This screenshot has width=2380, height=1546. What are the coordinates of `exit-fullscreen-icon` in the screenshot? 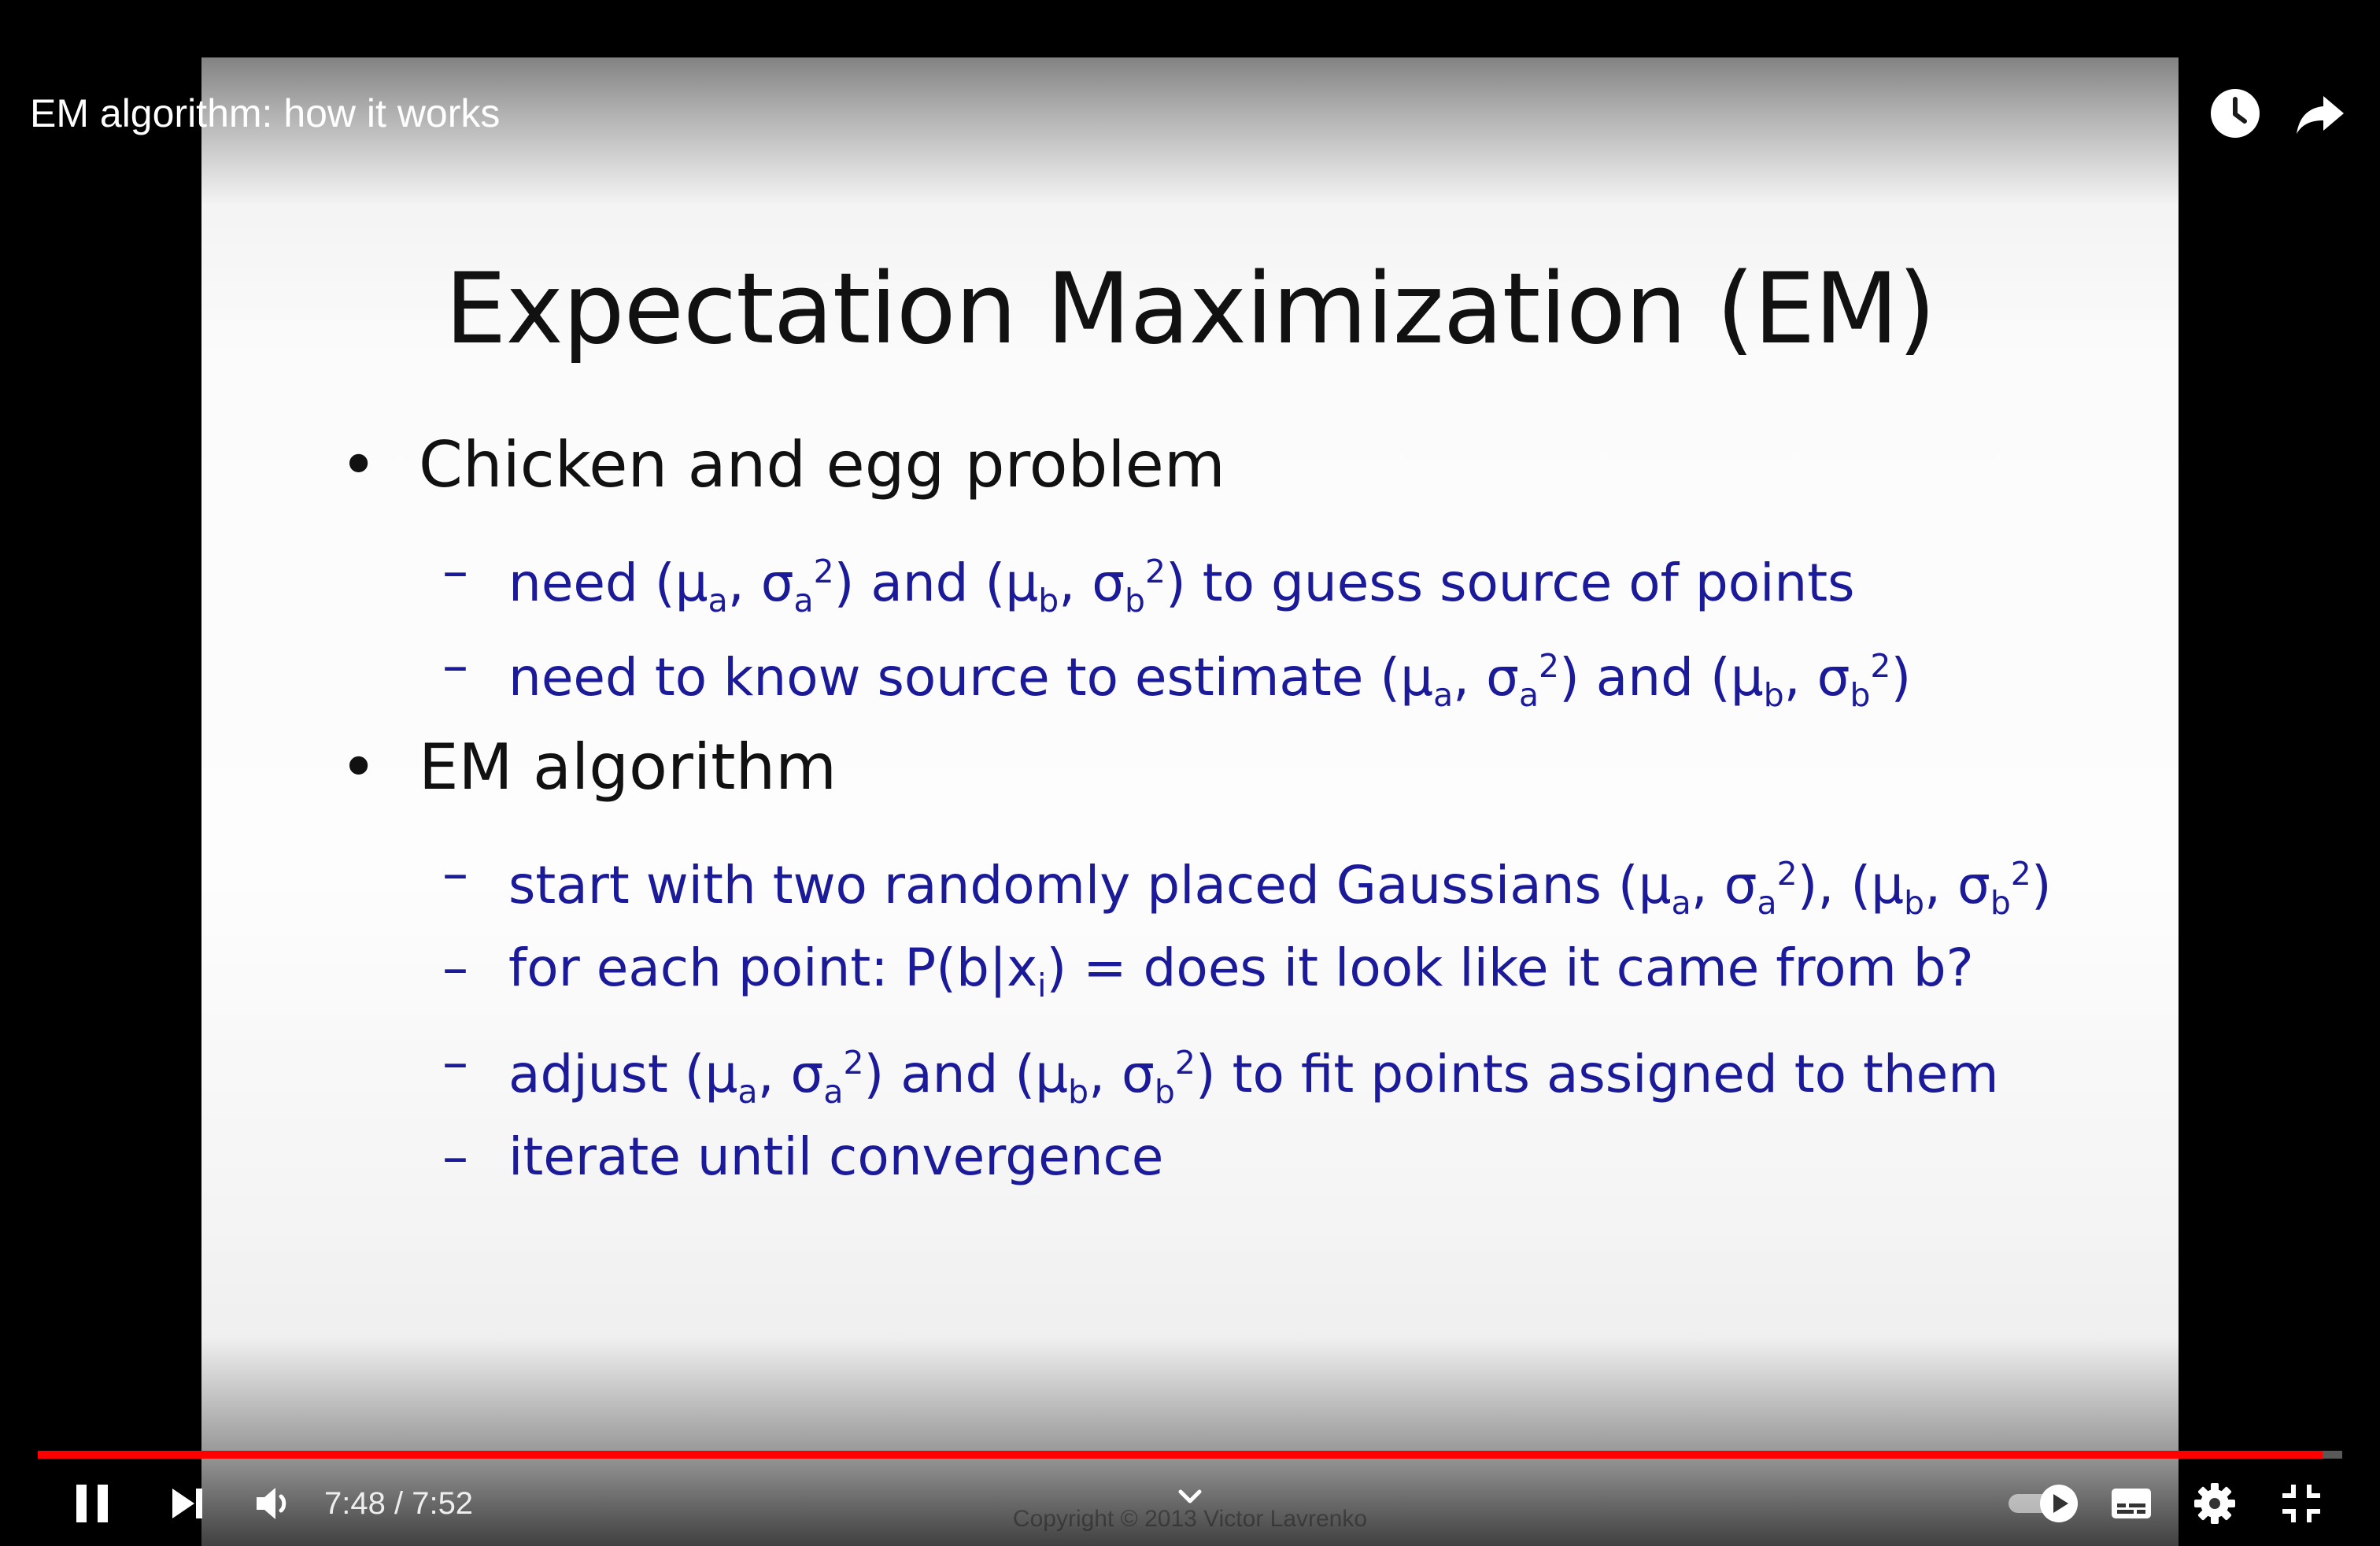 It's located at (2301, 1503).